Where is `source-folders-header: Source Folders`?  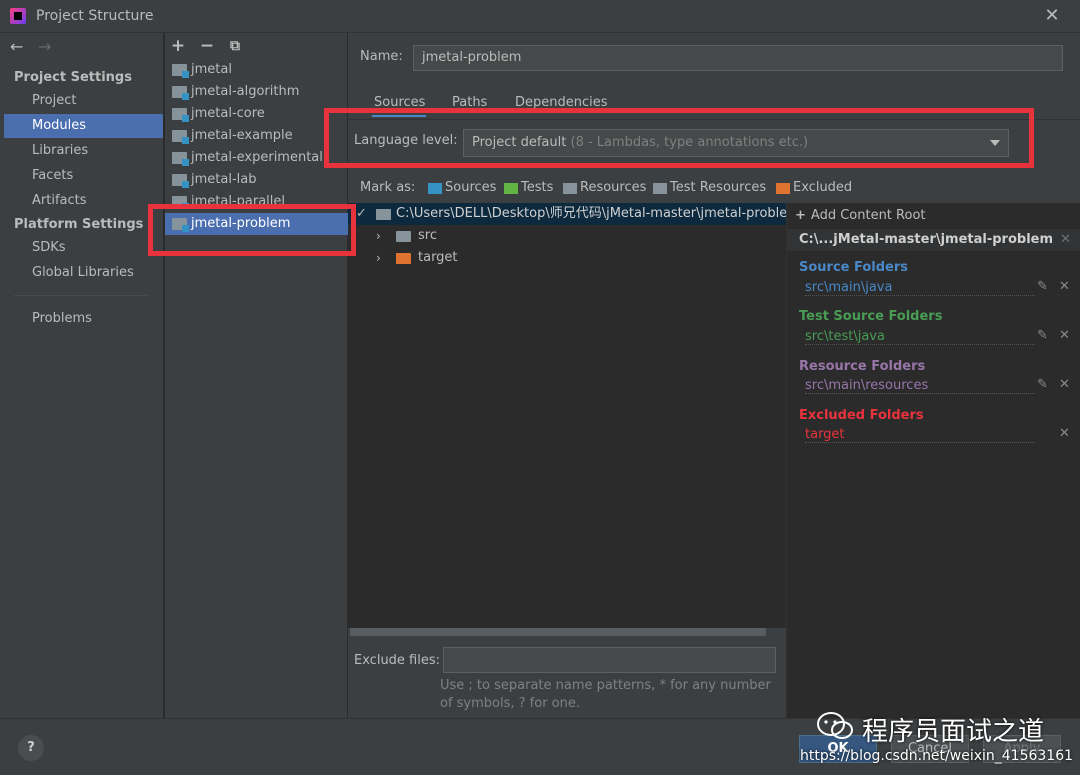 source-folders-header: Source Folders is located at coordinates (854, 267).